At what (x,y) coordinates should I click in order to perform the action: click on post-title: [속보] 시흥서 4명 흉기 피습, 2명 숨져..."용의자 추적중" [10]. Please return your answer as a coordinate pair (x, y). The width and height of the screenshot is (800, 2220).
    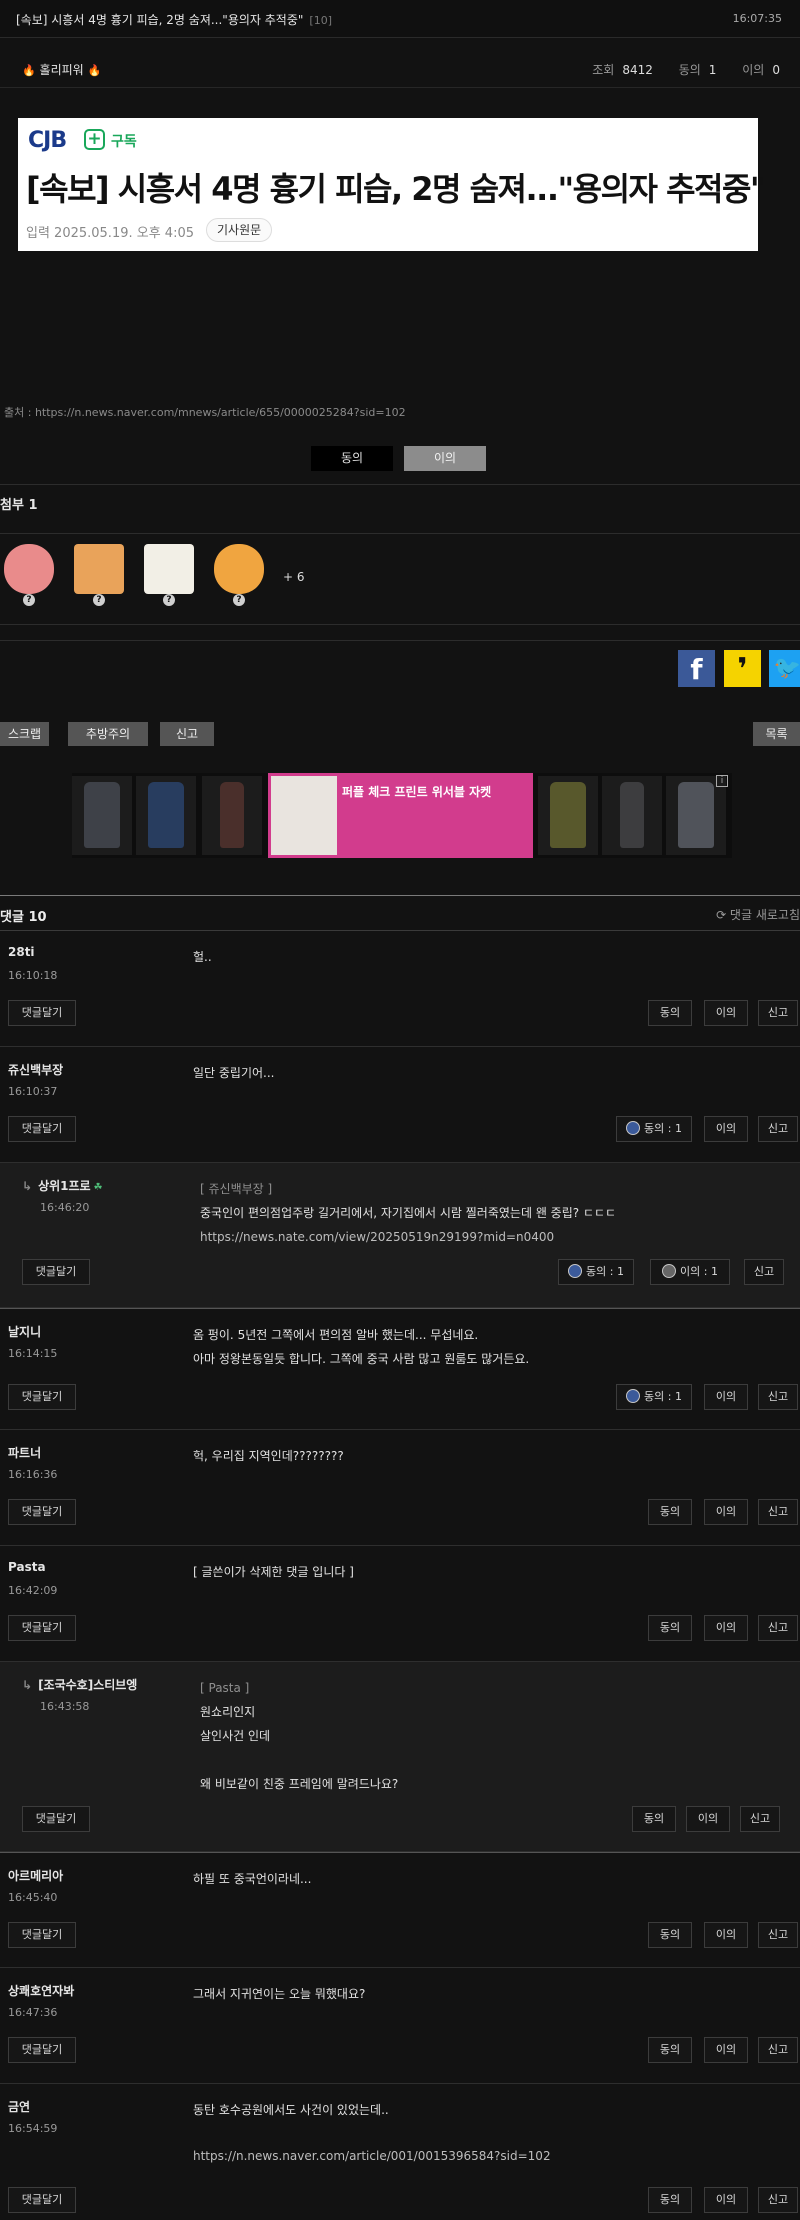
    Looking at the image, I should click on (174, 19).